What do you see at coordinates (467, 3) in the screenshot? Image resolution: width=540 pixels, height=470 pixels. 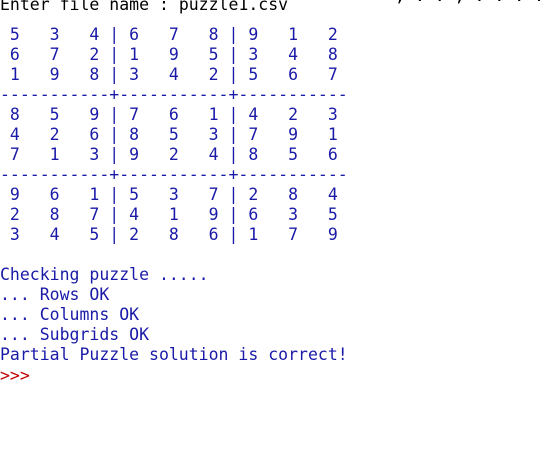 I see `clipped-top-text: , . . , . . . . .` at bounding box center [467, 3].